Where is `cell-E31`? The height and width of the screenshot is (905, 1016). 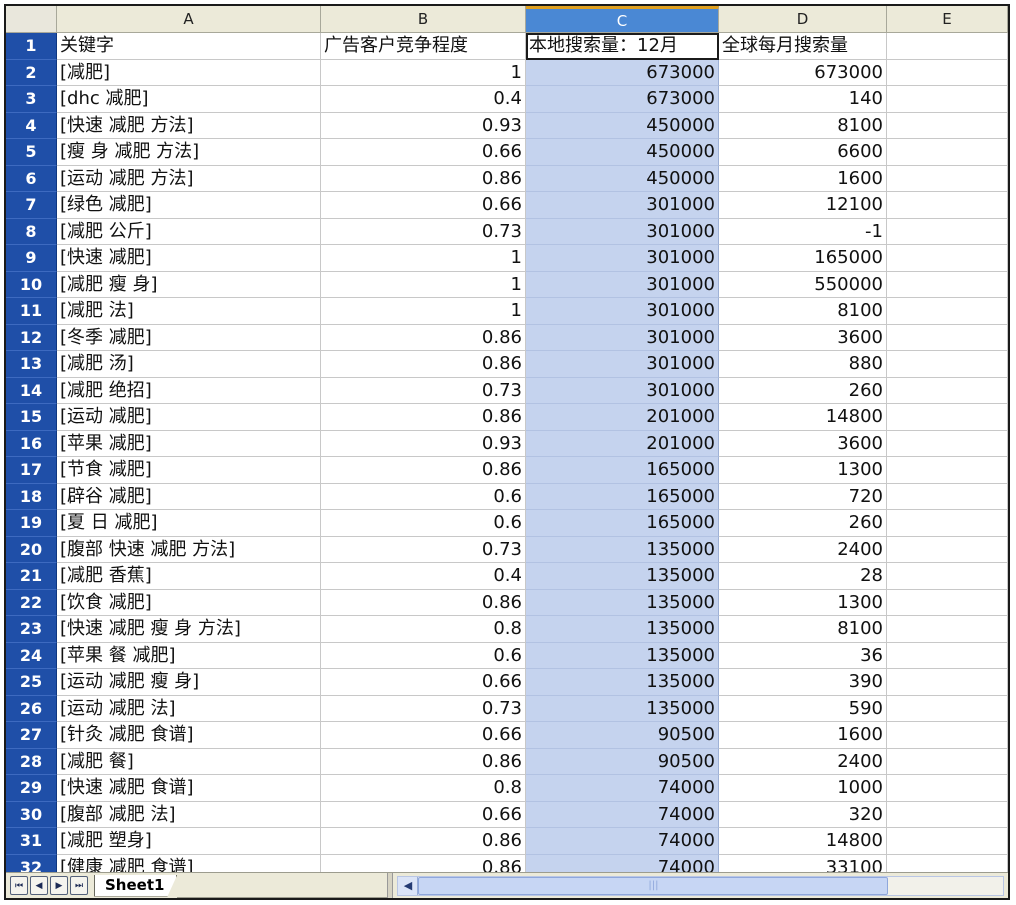
cell-E31 is located at coordinates (947, 841).